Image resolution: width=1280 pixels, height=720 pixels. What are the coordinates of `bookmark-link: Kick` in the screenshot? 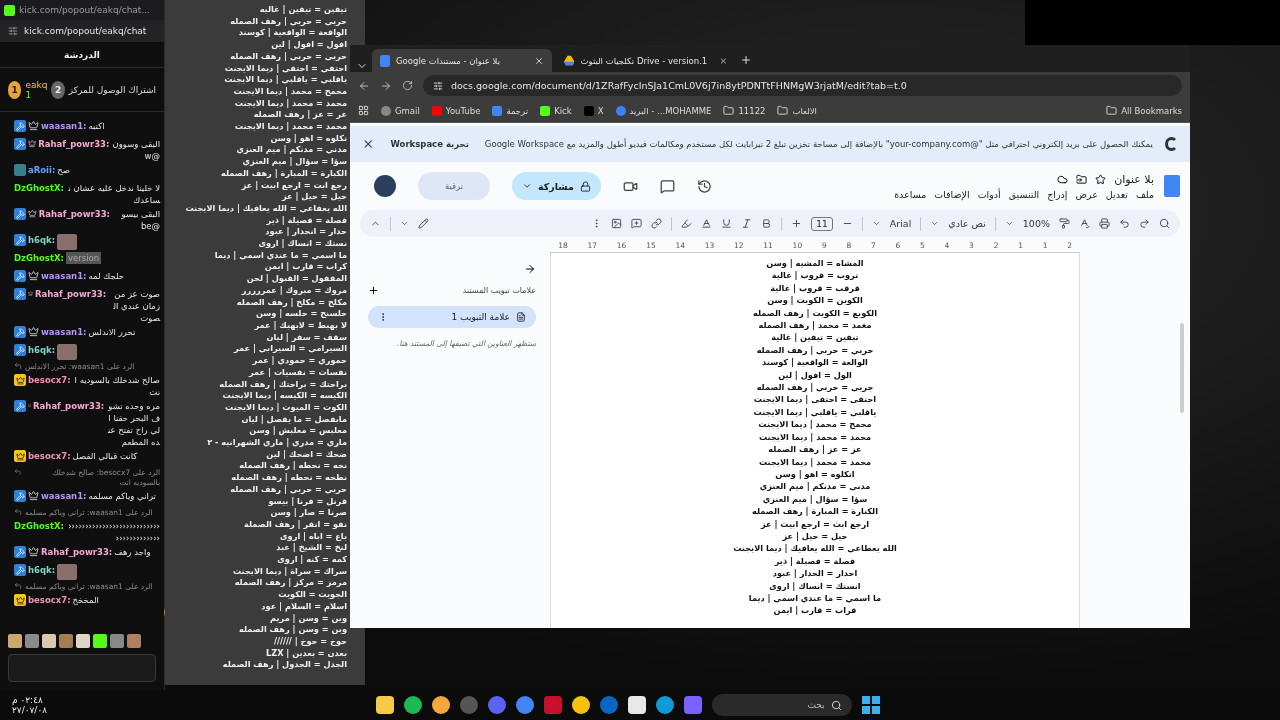 It's located at (556, 110).